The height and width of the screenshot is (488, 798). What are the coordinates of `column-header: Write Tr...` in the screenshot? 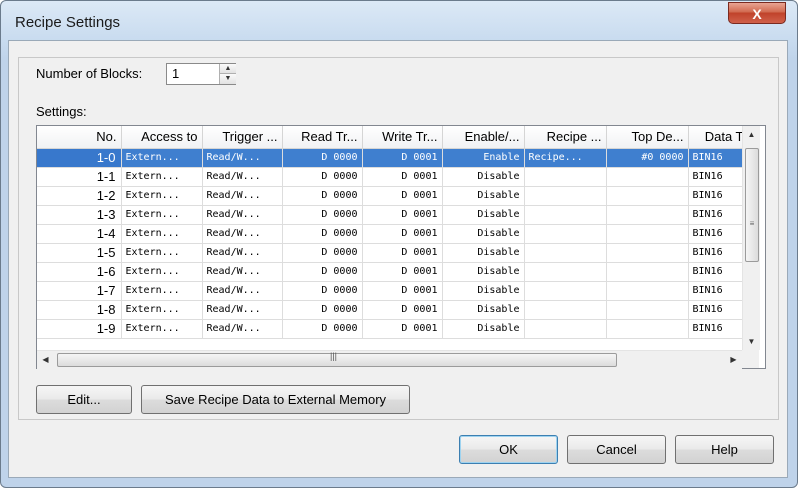 It's located at (402, 137).